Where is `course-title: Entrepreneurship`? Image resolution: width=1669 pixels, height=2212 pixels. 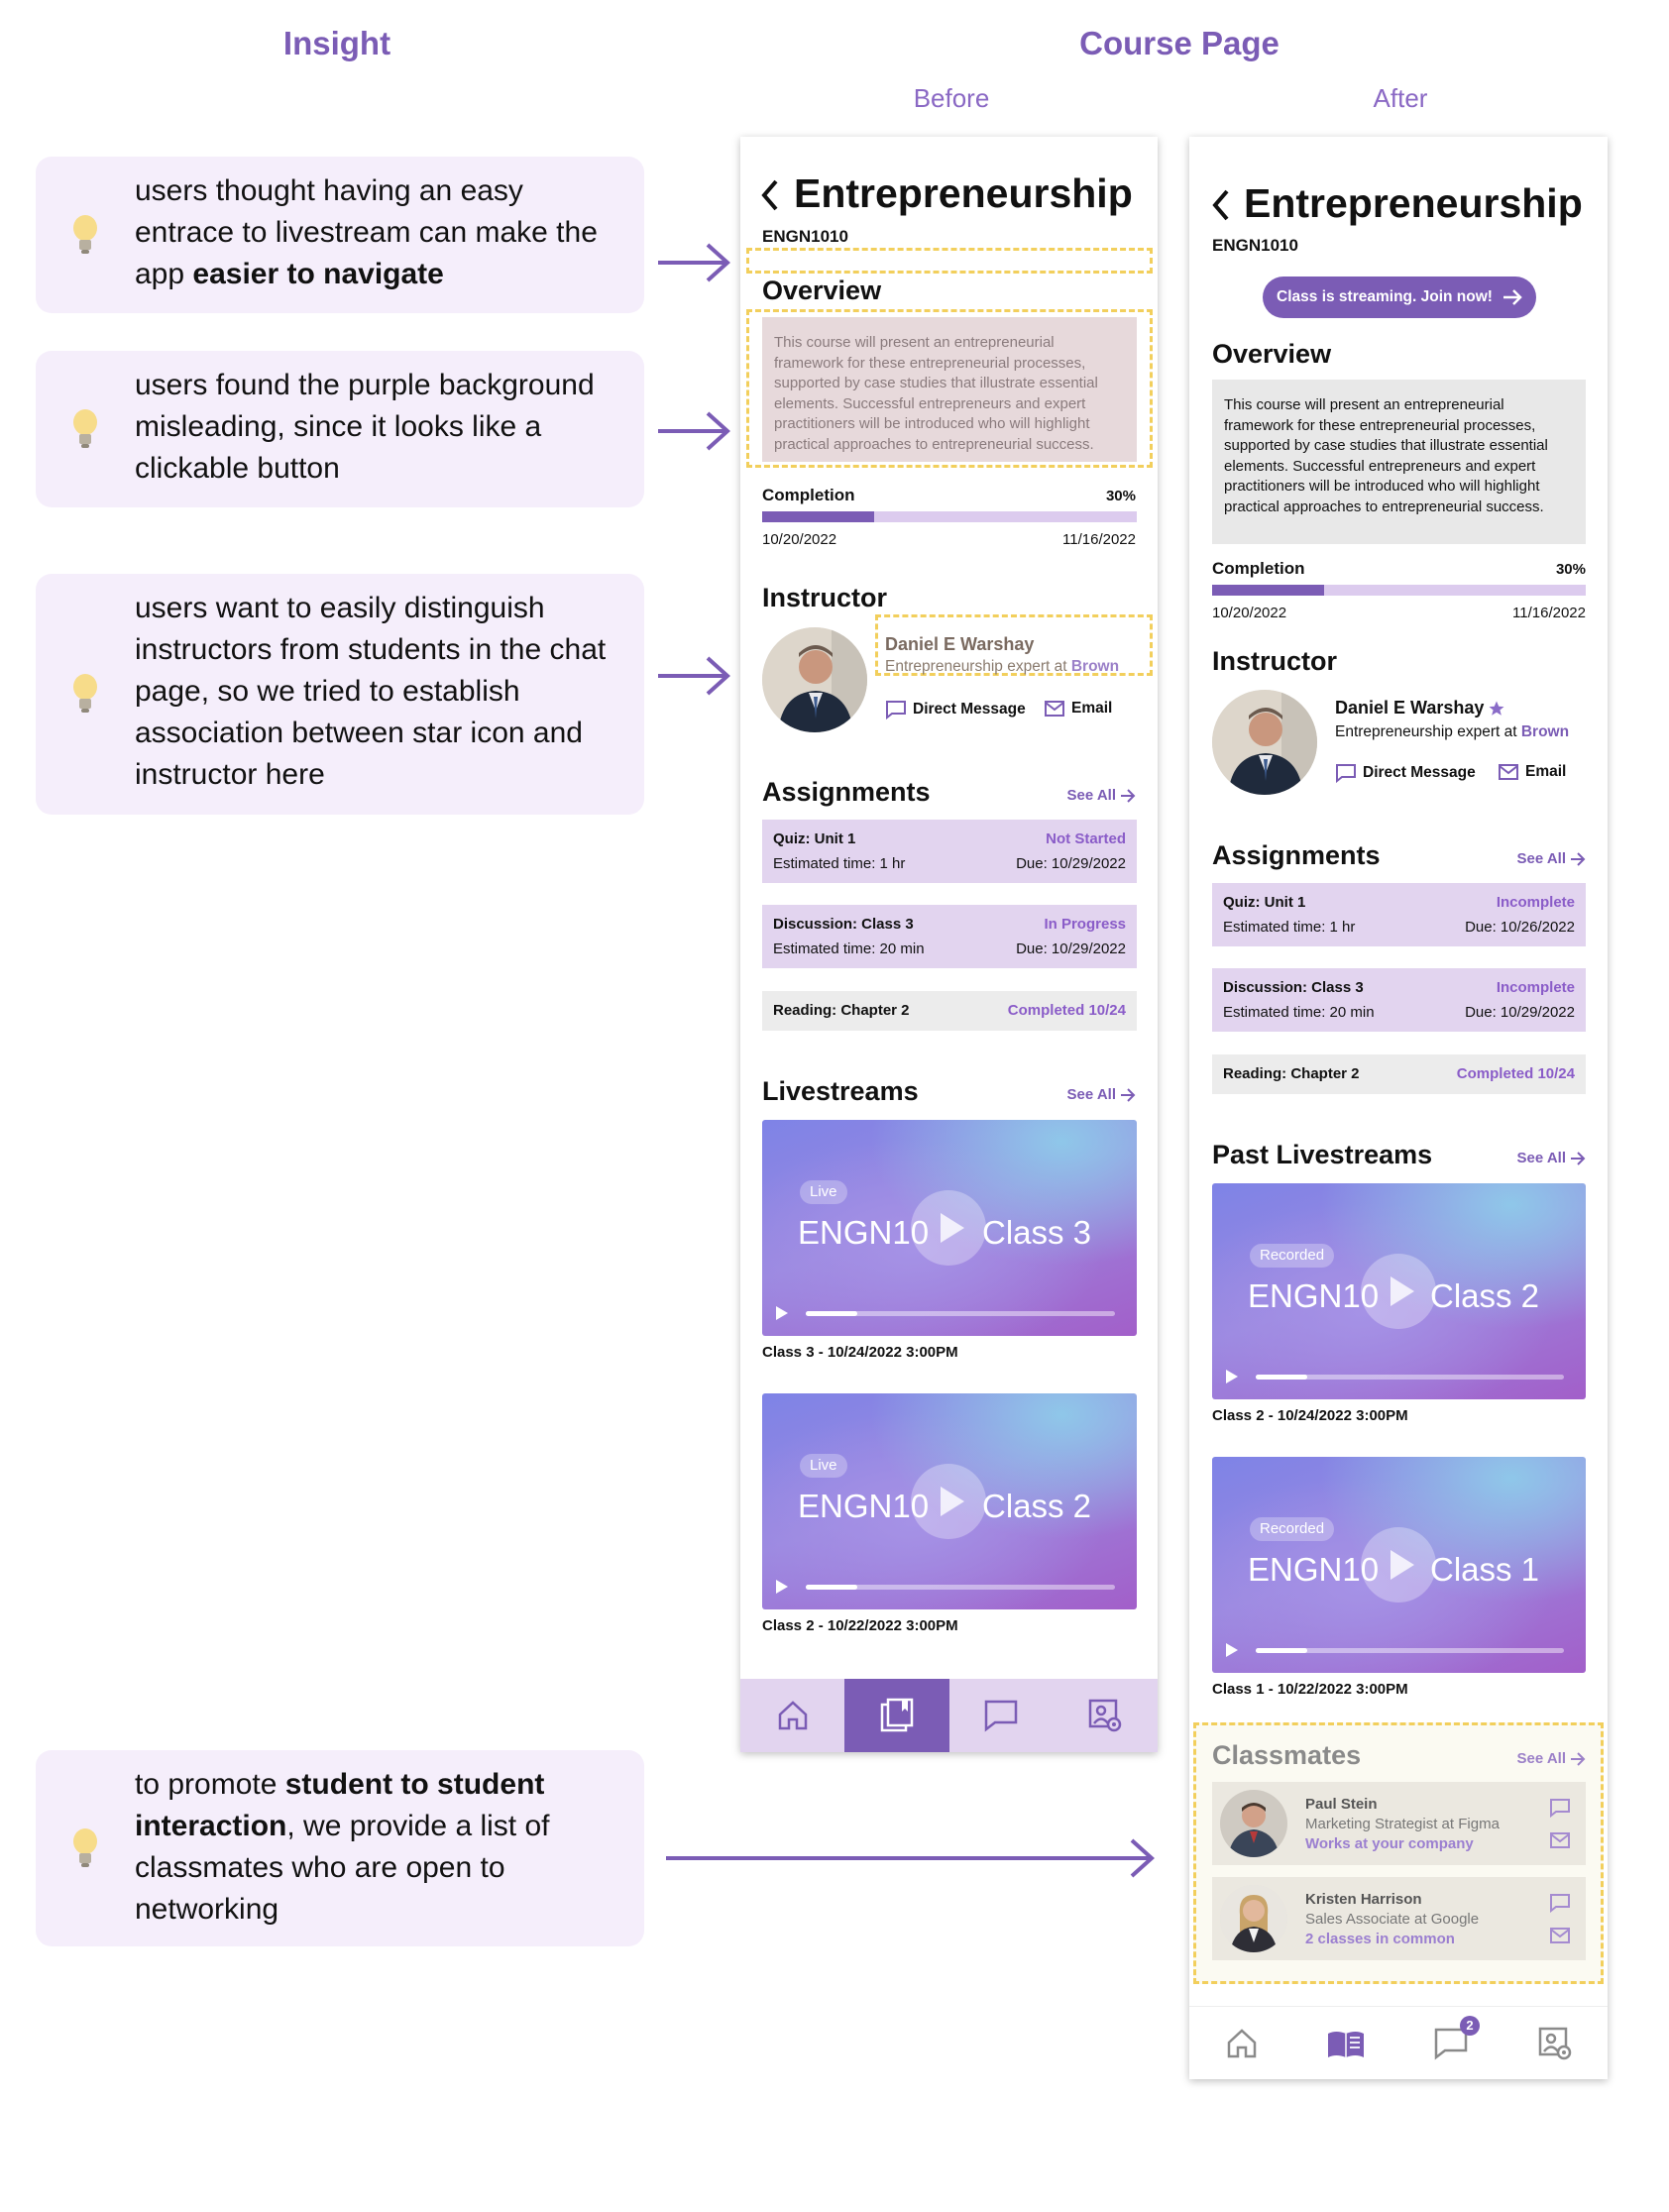
course-title: Entrepreneurship is located at coordinates (964, 193).